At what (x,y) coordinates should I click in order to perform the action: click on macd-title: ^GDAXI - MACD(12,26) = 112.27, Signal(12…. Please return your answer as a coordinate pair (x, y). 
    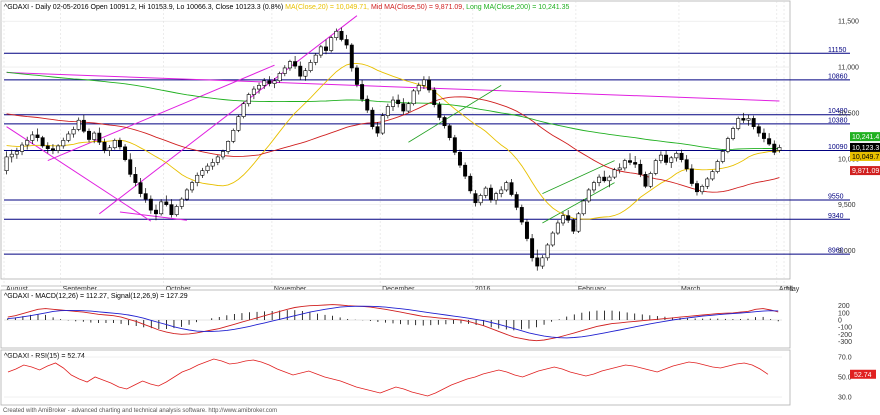
    Looking at the image, I should click on (96, 296).